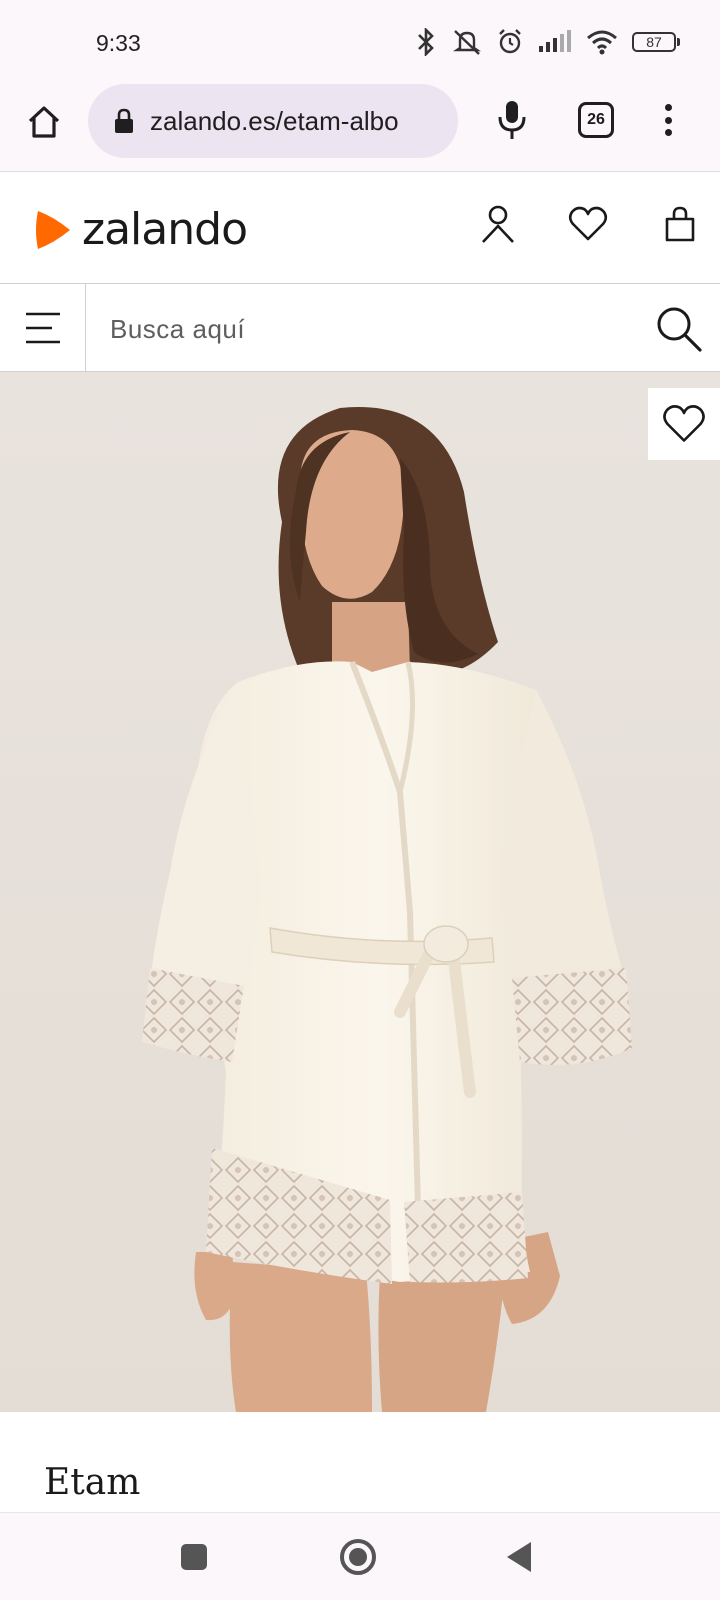 The height and width of the screenshot is (1600, 720). I want to click on url-text: zalando.es/etam-albo, so click(274, 120).